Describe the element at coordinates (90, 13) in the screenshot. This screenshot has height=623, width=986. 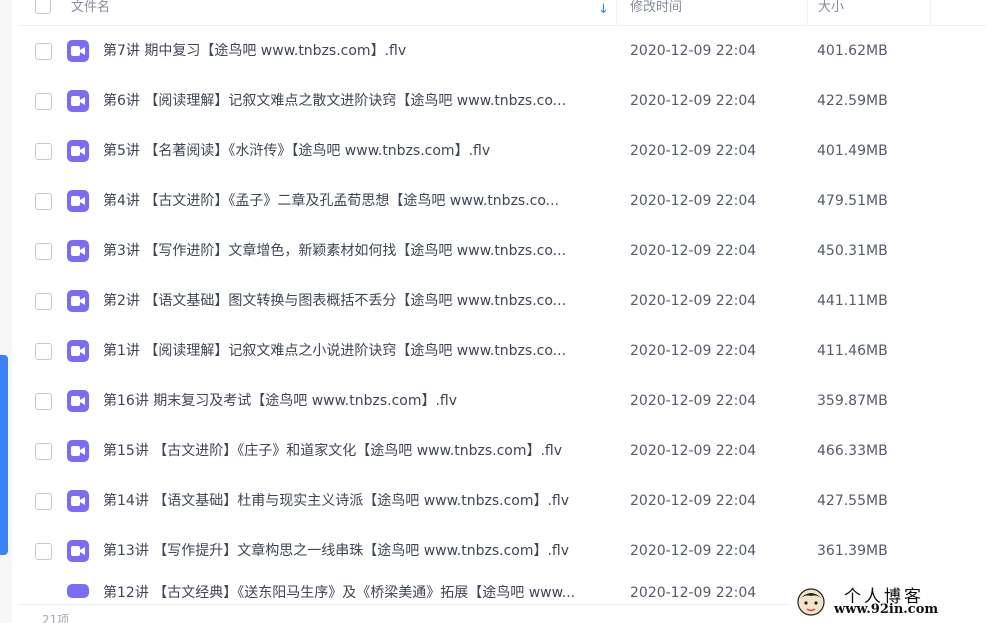
I see `column-header-name: 文件名` at that location.